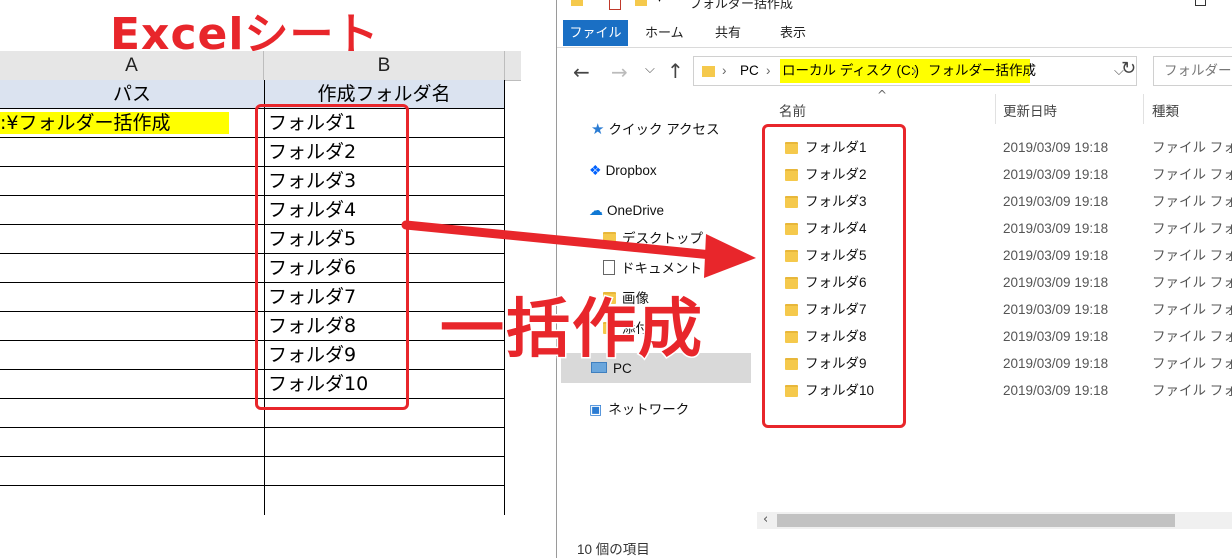 This screenshot has width=1232, height=558. What do you see at coordinates (559, 240) in the screenshot?
I see `arrow-shaft` at bounding box center [559, 240].